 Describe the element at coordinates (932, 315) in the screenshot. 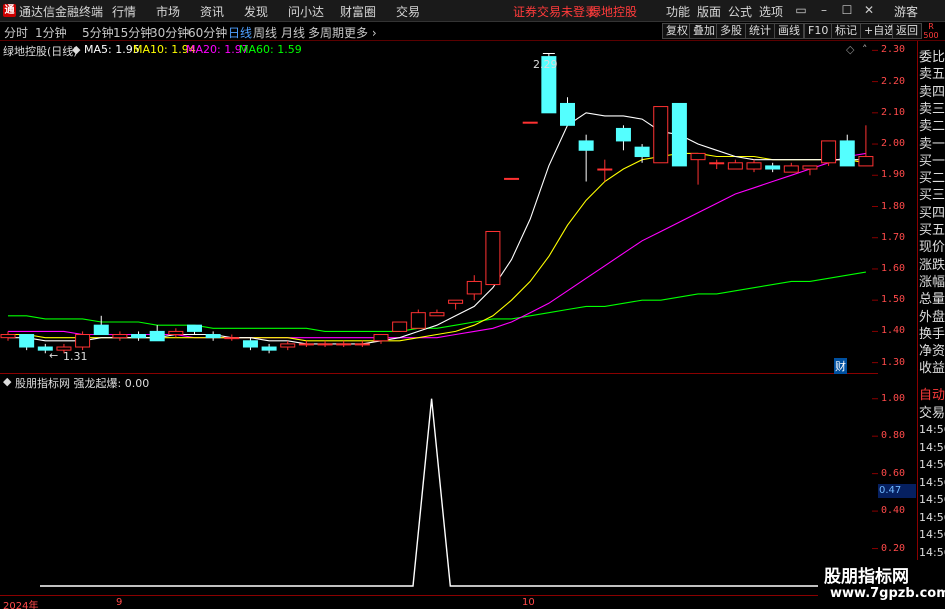

I see `quote-label: 外盘` at that location.